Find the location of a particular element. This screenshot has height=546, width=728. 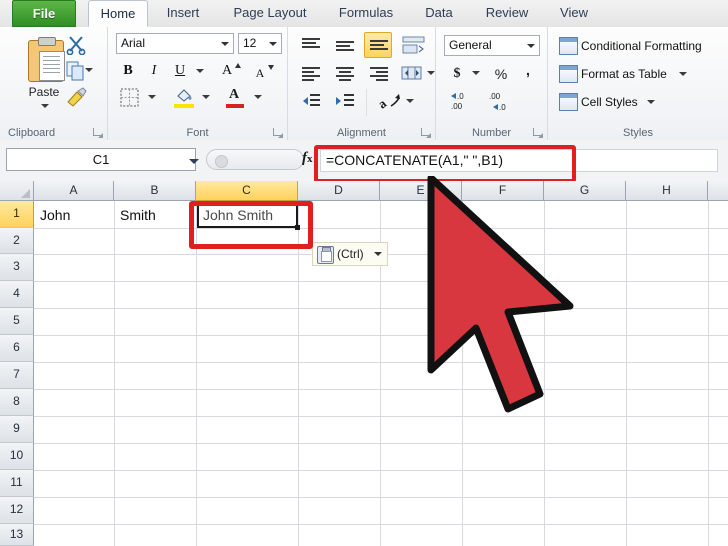

tab-data-label: Data is located at coordinates (439, 12).